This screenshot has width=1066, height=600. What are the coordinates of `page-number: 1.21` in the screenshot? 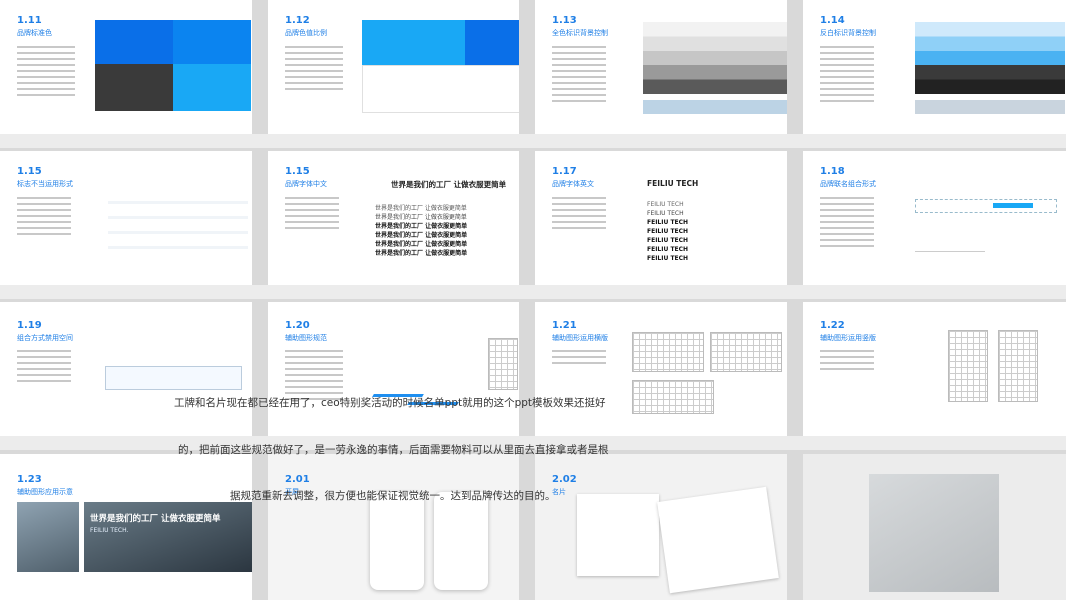 It's located at (564, 325).